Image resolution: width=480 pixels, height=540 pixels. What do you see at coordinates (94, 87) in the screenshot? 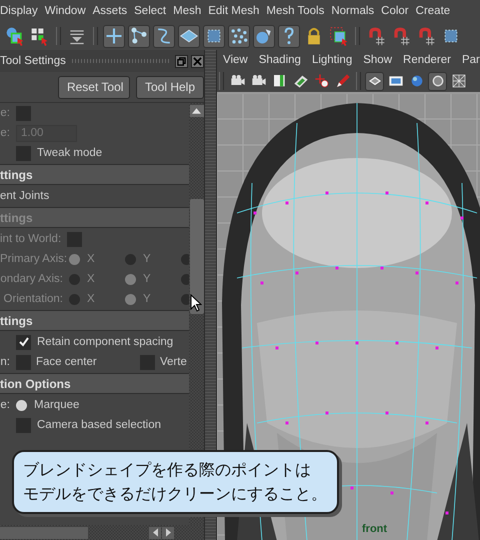
I see `panel-button: Reset Tool` at bounding box center [94, 87].